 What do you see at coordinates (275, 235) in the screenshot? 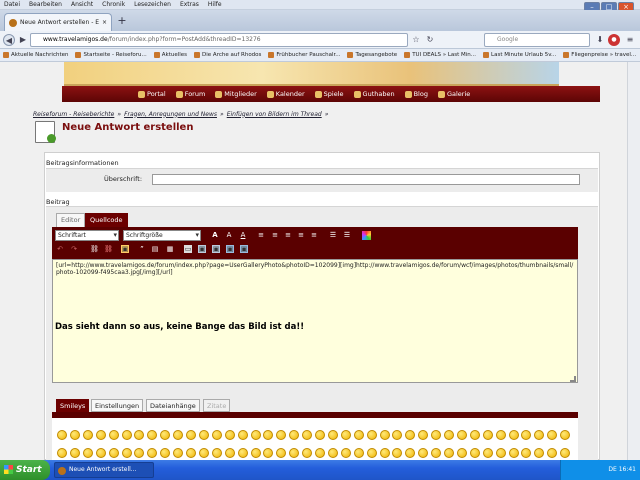
I see `align-left-icon: ≡` at bounding box center [275, 235].